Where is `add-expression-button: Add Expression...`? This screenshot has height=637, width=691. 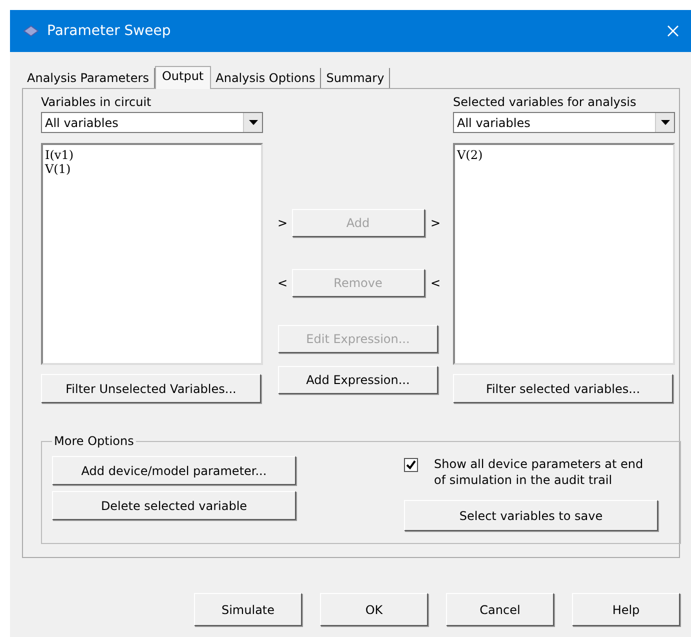 add-expression-button: Add Expression... is located at coordinates (358, 380).